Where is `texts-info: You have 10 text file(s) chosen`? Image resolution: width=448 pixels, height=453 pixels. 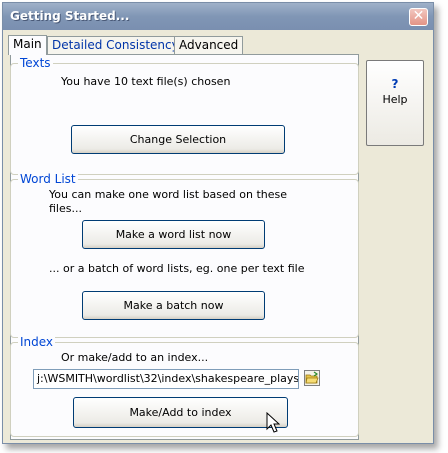 texts-info: You have 10 text file(s) chosen is located at coordinates (146, 81).